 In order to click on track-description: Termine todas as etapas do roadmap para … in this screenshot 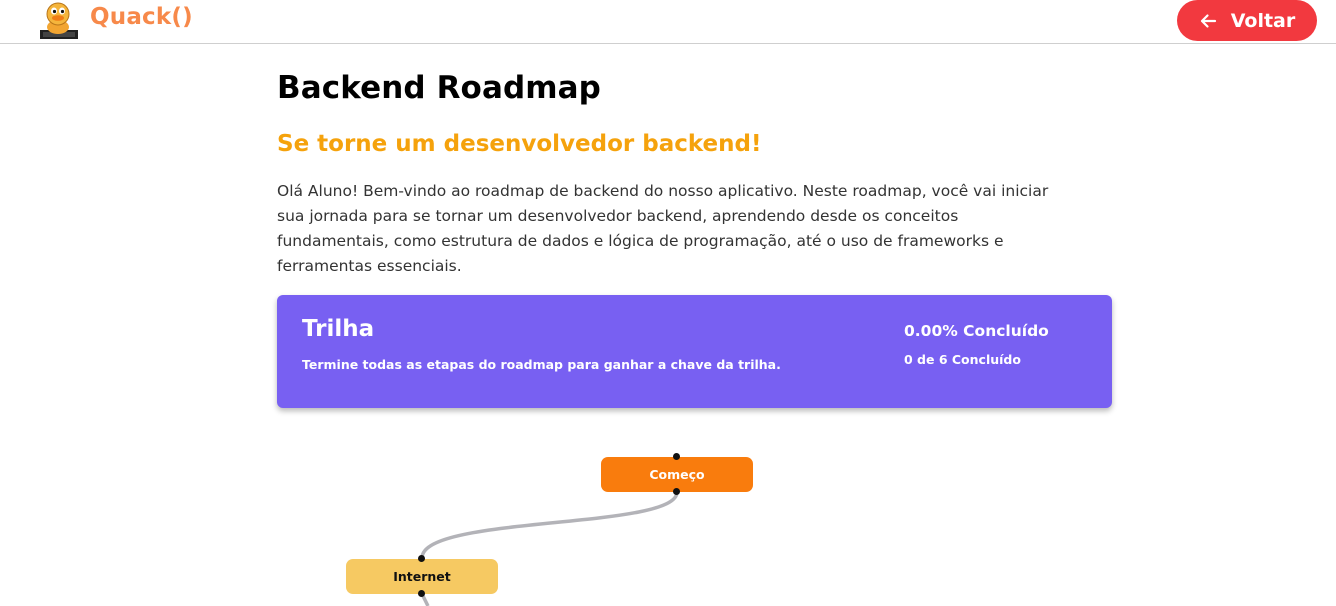, I will do `click(541, 364)`.